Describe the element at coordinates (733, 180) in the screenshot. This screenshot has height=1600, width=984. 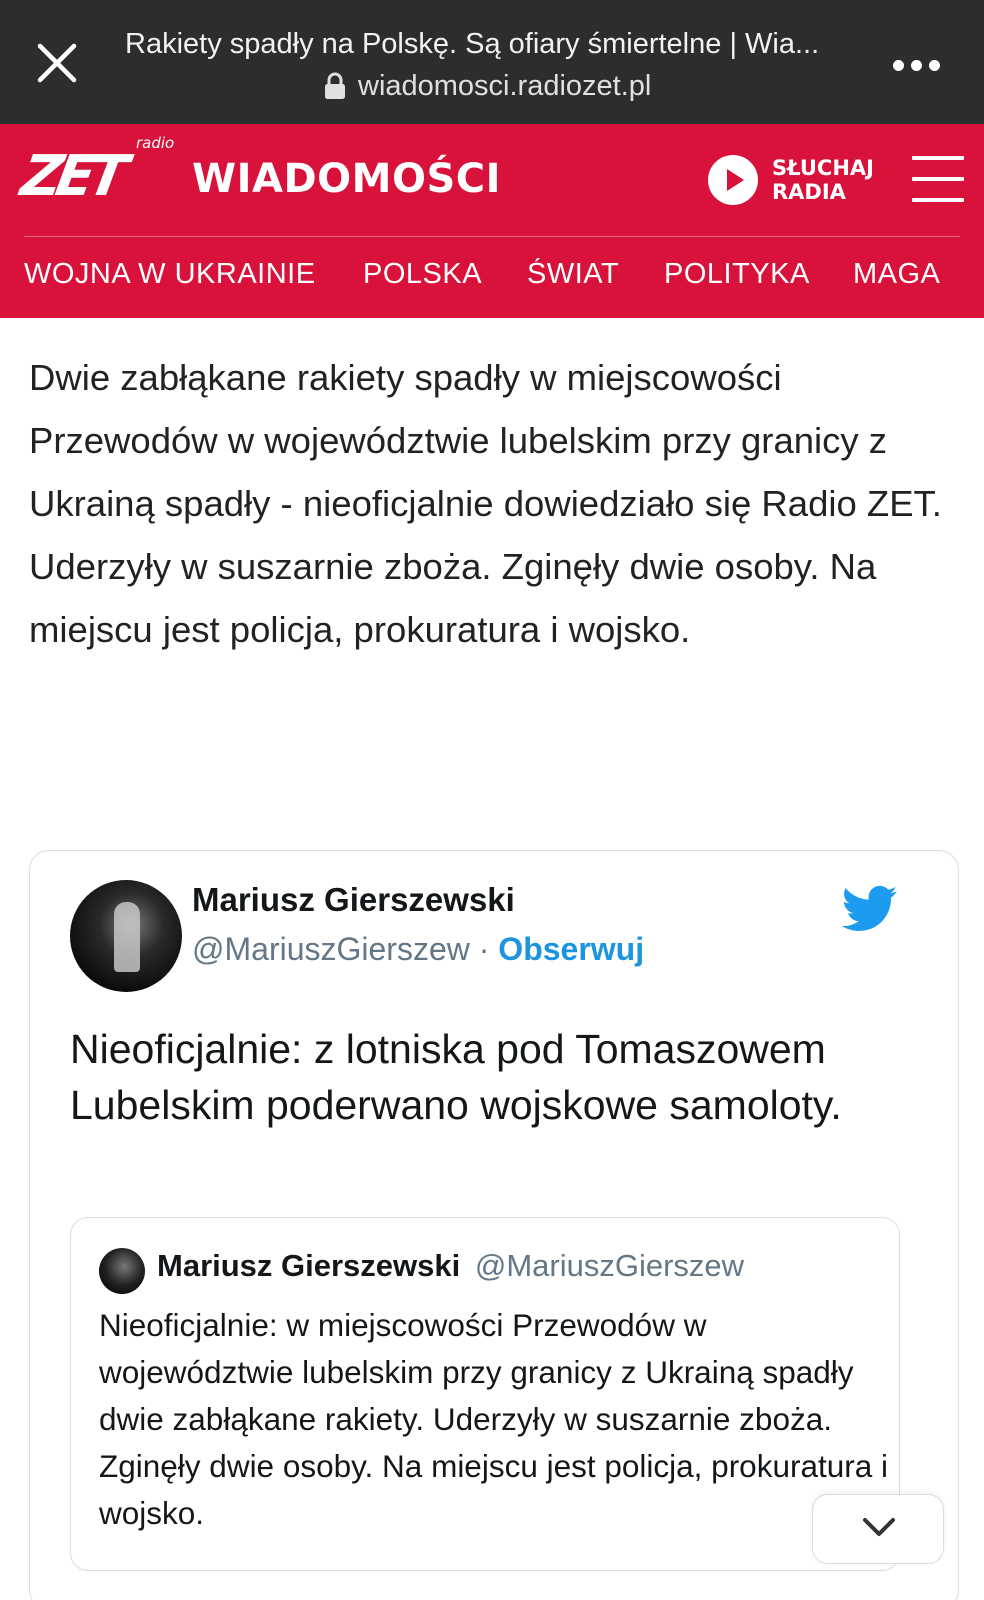
I see `play-icon` at that location.